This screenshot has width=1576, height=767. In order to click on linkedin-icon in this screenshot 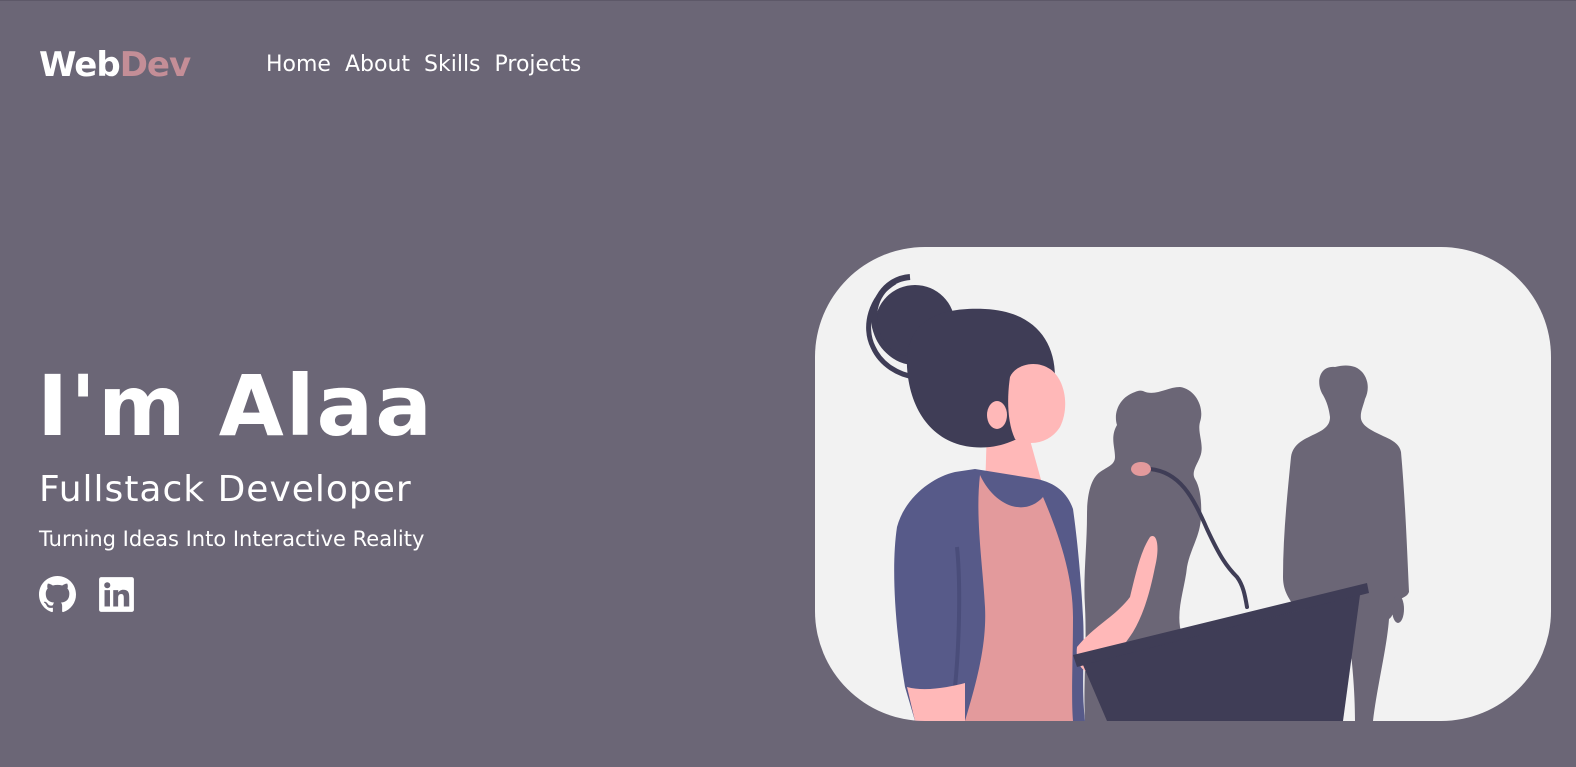, I will do `click(116, 594)`.